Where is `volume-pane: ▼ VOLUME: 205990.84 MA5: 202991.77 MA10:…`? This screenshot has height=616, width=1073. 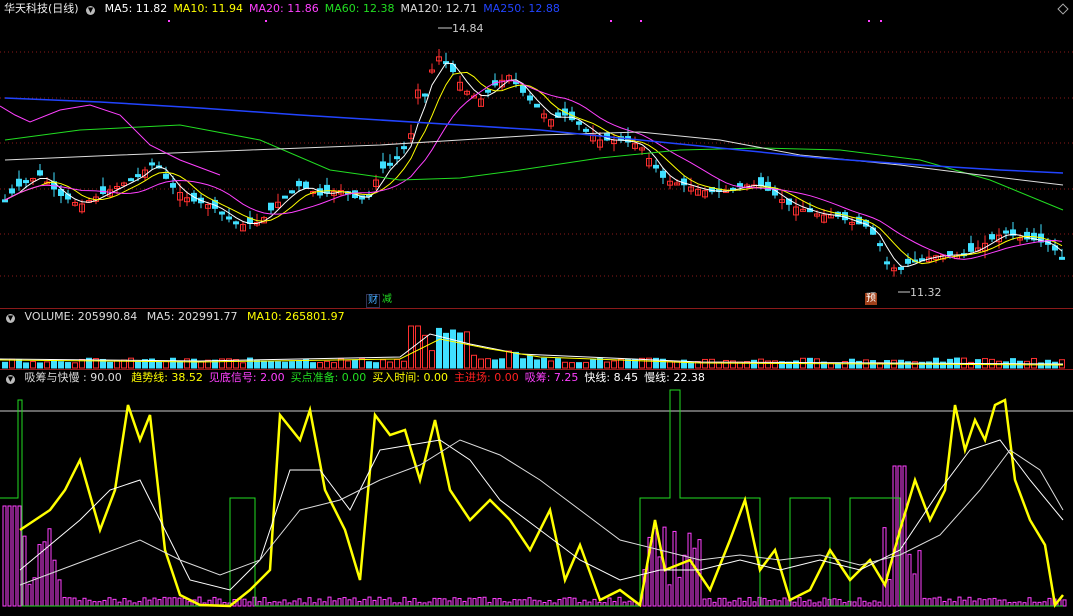 volume-pane: ▼ VOLUME: 205990.84 MA5: 202991.77 MA10:… is located at coordinates (536, 339).